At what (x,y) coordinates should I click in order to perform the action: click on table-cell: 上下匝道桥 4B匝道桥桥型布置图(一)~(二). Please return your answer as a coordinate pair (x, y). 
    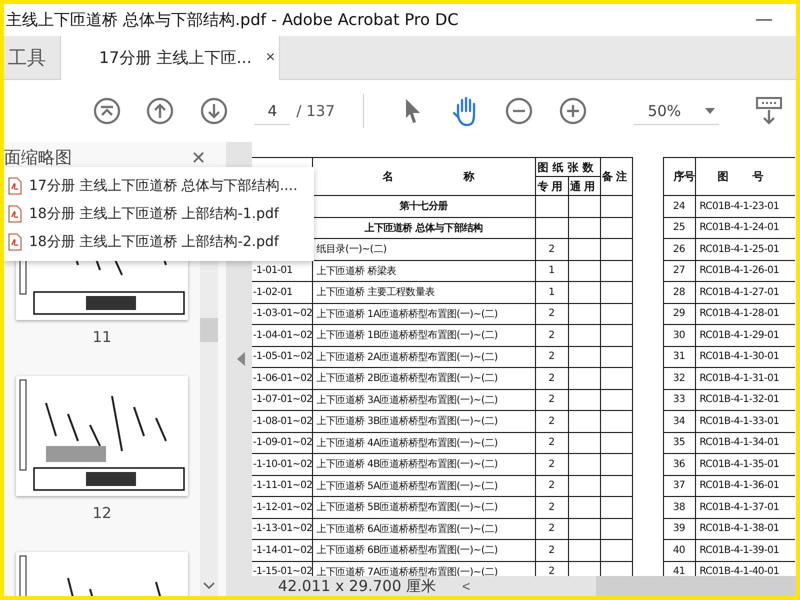
    Looking at the image, I should click on (423, 464).